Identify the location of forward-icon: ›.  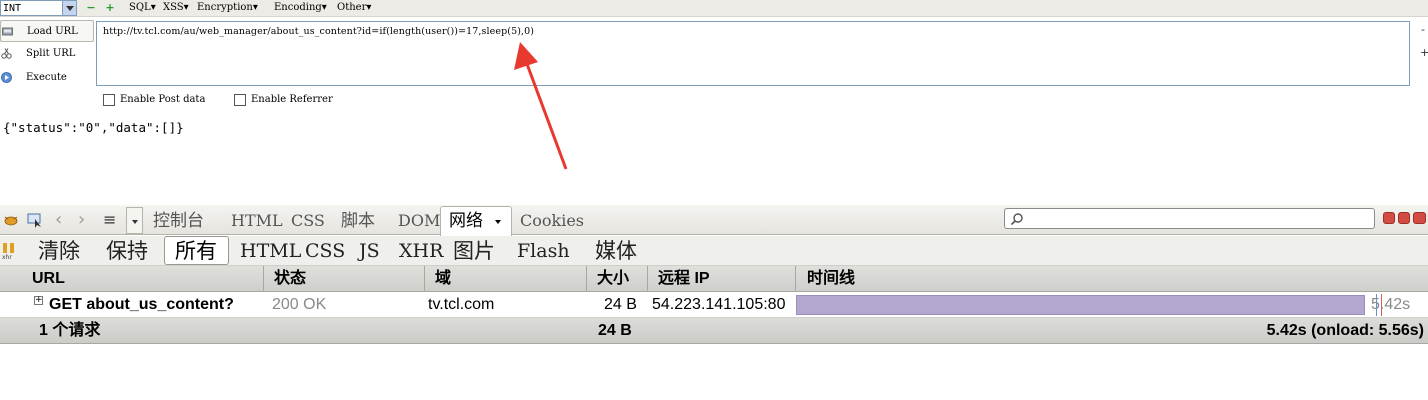
(81, 219).